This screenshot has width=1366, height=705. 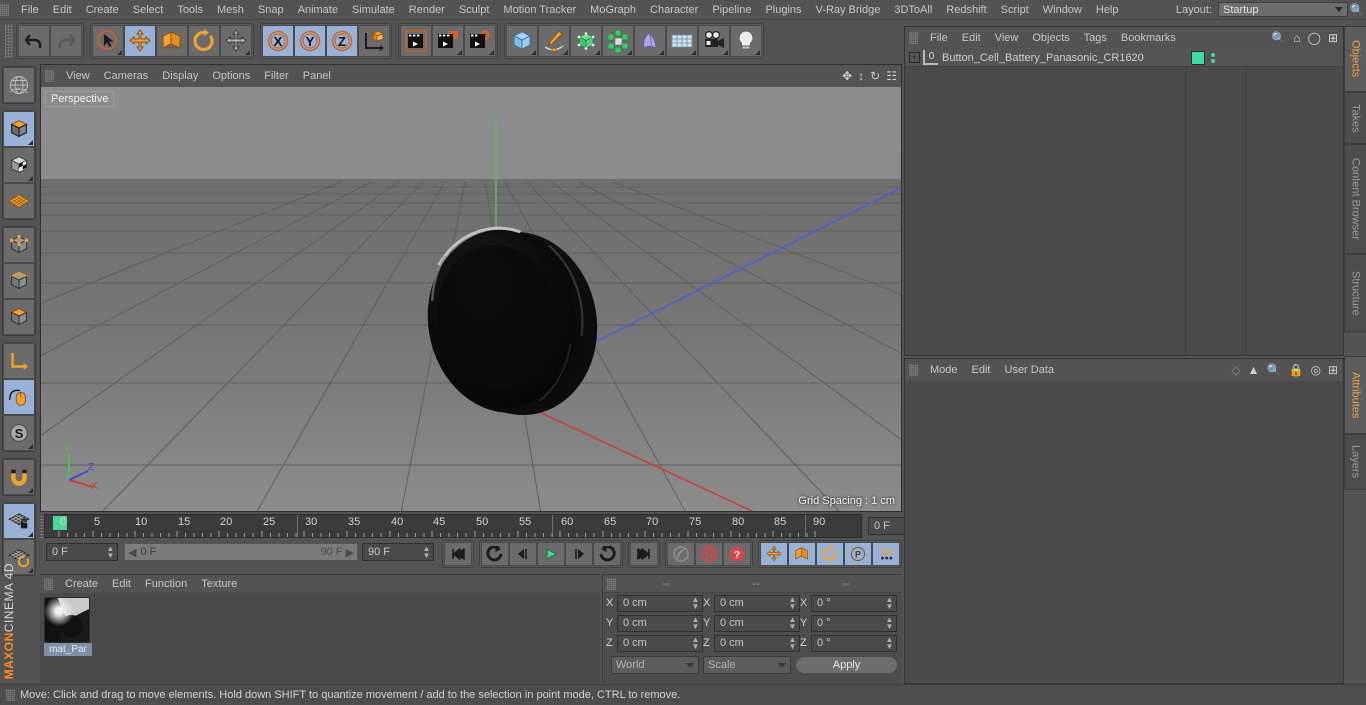 What do you see at coordinates (539, 10) in the screenshot?
I see `menu-motion-tracker: Motion Tracker` at bounding box center [539, 10].